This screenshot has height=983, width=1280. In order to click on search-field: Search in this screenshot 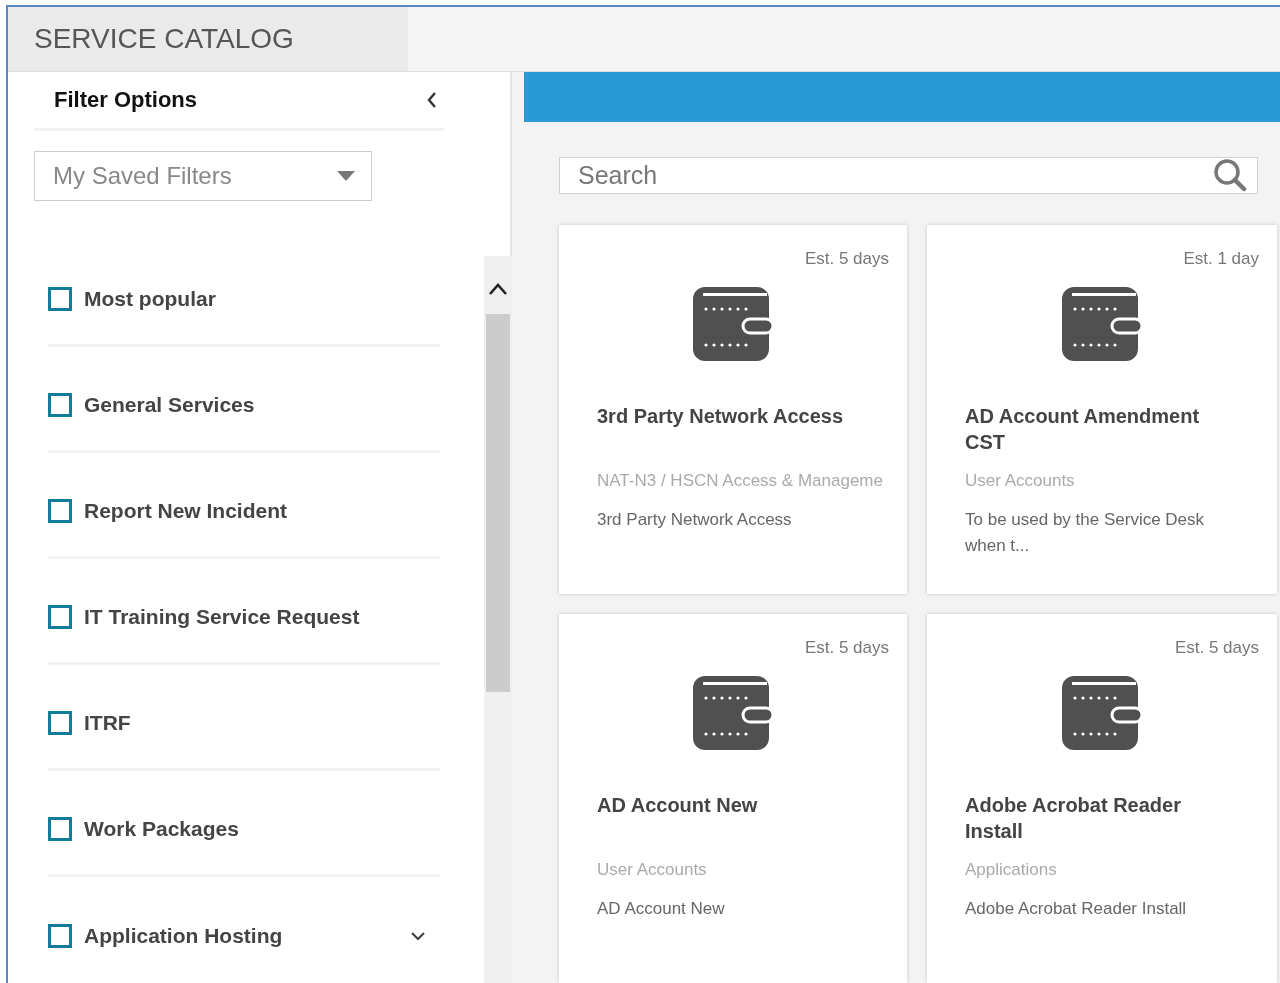, I will do `click(908, 175)`.